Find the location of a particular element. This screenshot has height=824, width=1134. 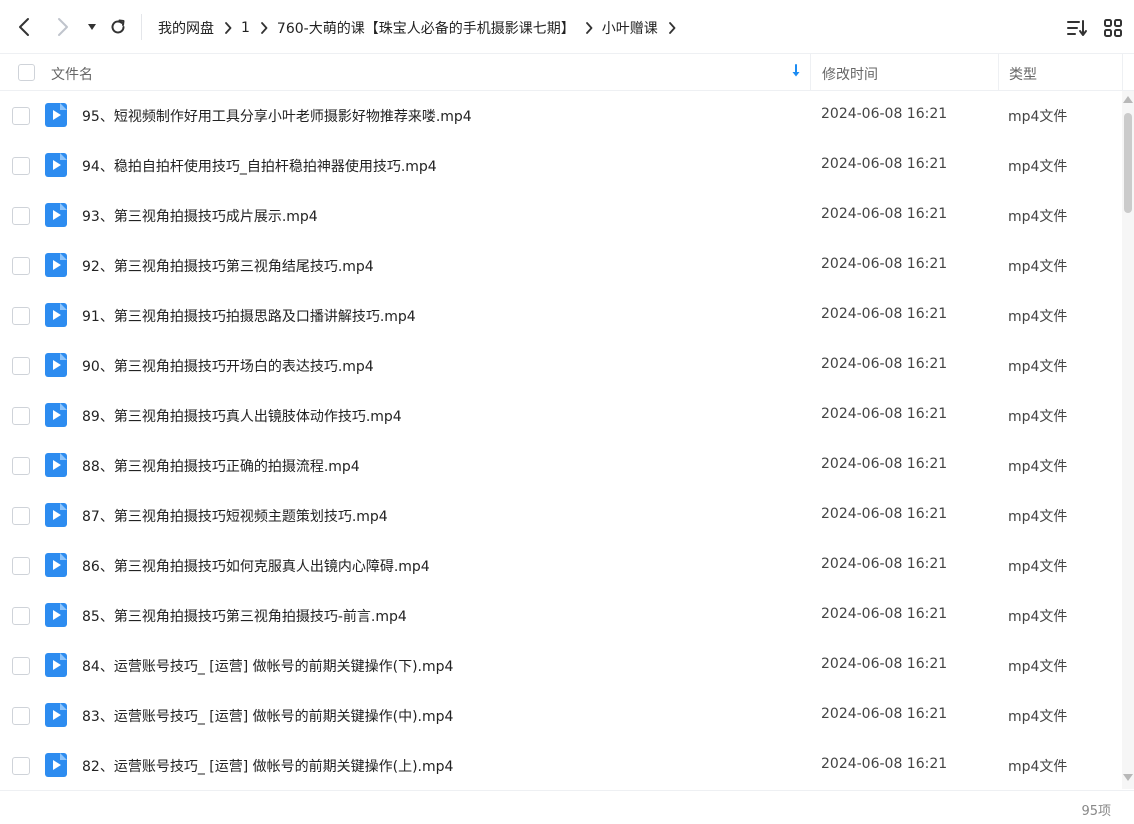

history-dropdown-icon is located at coordinates (92, 27).